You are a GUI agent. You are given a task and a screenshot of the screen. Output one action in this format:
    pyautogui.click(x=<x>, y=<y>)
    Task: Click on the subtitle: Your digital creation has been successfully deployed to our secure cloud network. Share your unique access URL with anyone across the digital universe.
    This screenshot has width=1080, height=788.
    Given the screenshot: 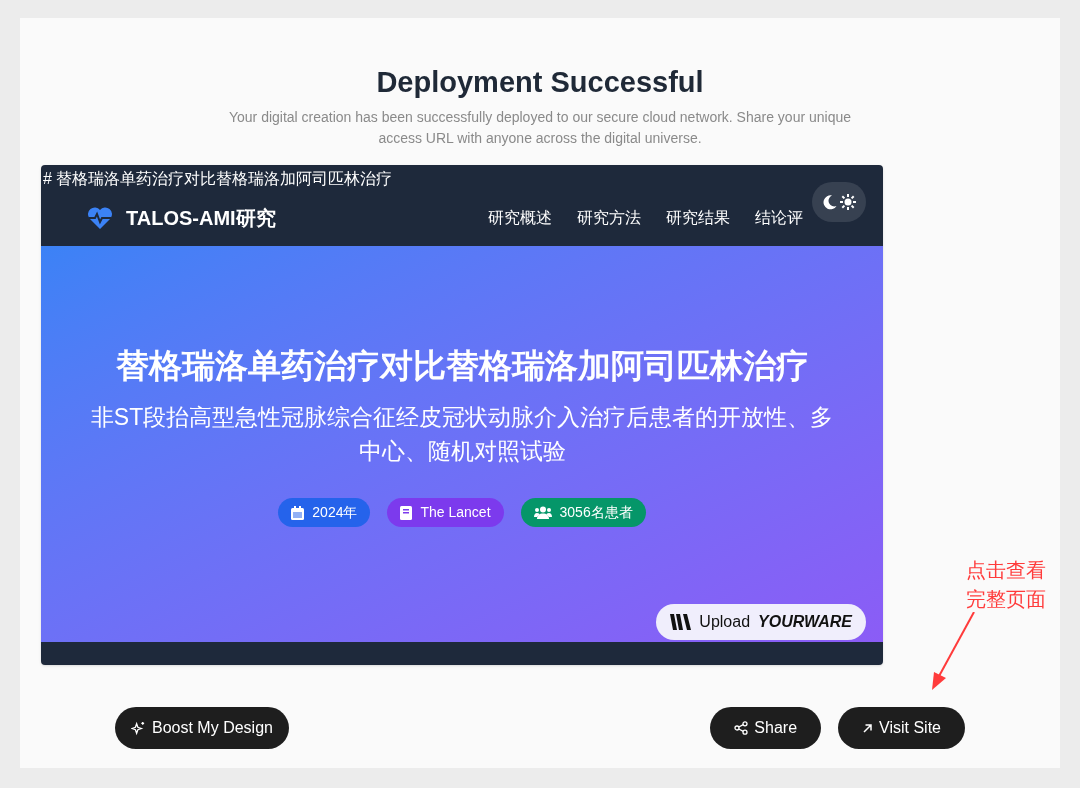 What is the action you would take?
    pyautogui.click(x=540, y=128)
    